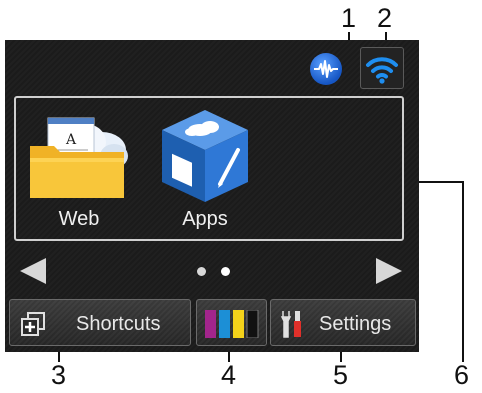 This screenshot has height=393, width=482. I want to click on page-indicator-dot-2-active, so click(225, 271).